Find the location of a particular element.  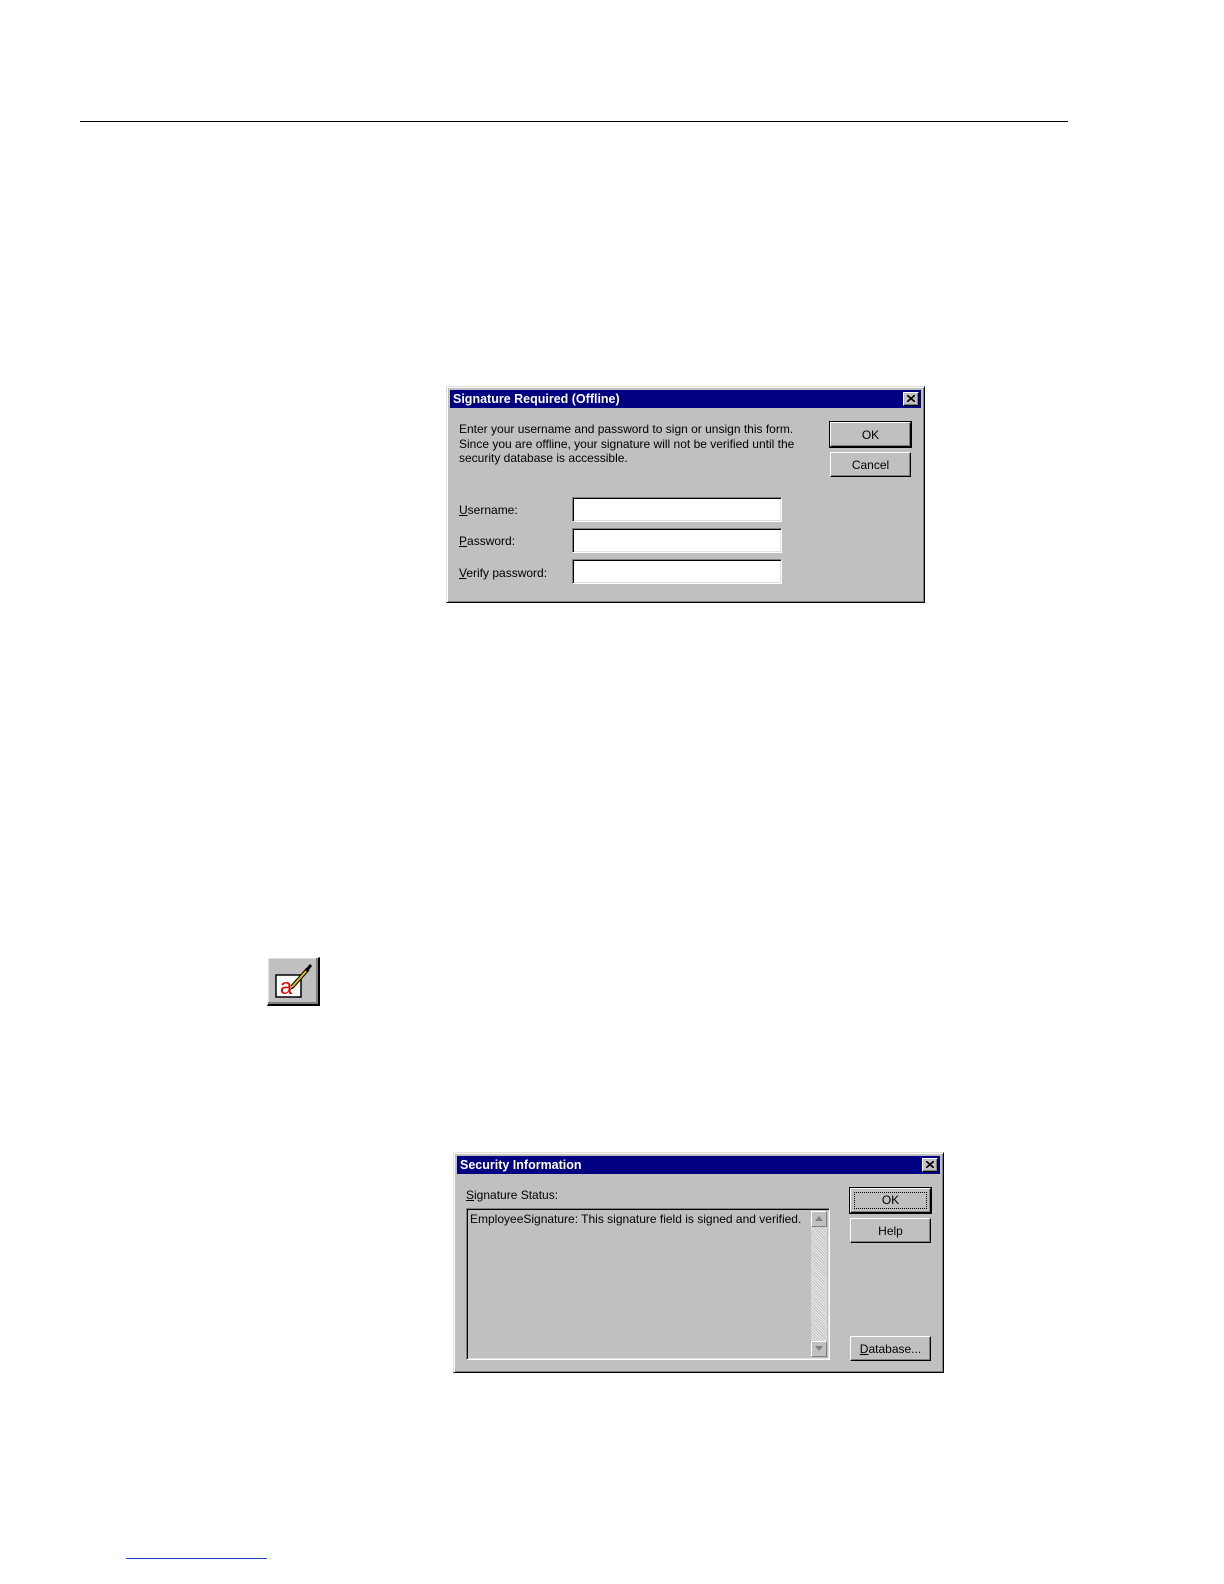

scroll-down-button is located at coordinates (819, 1349).